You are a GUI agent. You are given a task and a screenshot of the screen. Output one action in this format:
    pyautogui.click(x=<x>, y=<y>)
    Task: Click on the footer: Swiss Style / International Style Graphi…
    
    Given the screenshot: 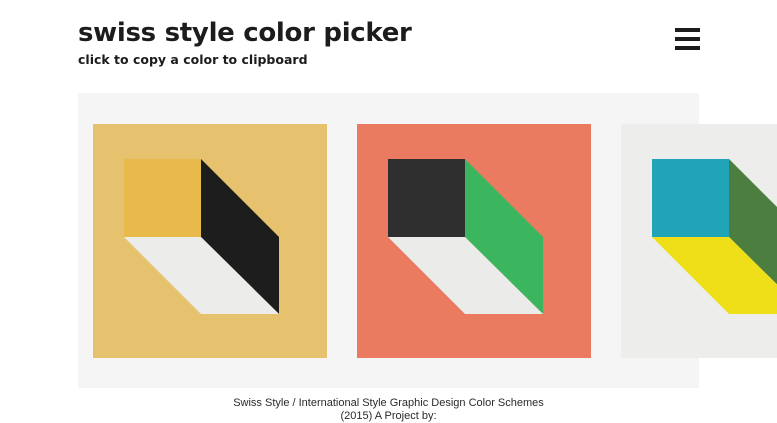 What is the action you would take?
    pyautogui.click(x=388, y=409)
    